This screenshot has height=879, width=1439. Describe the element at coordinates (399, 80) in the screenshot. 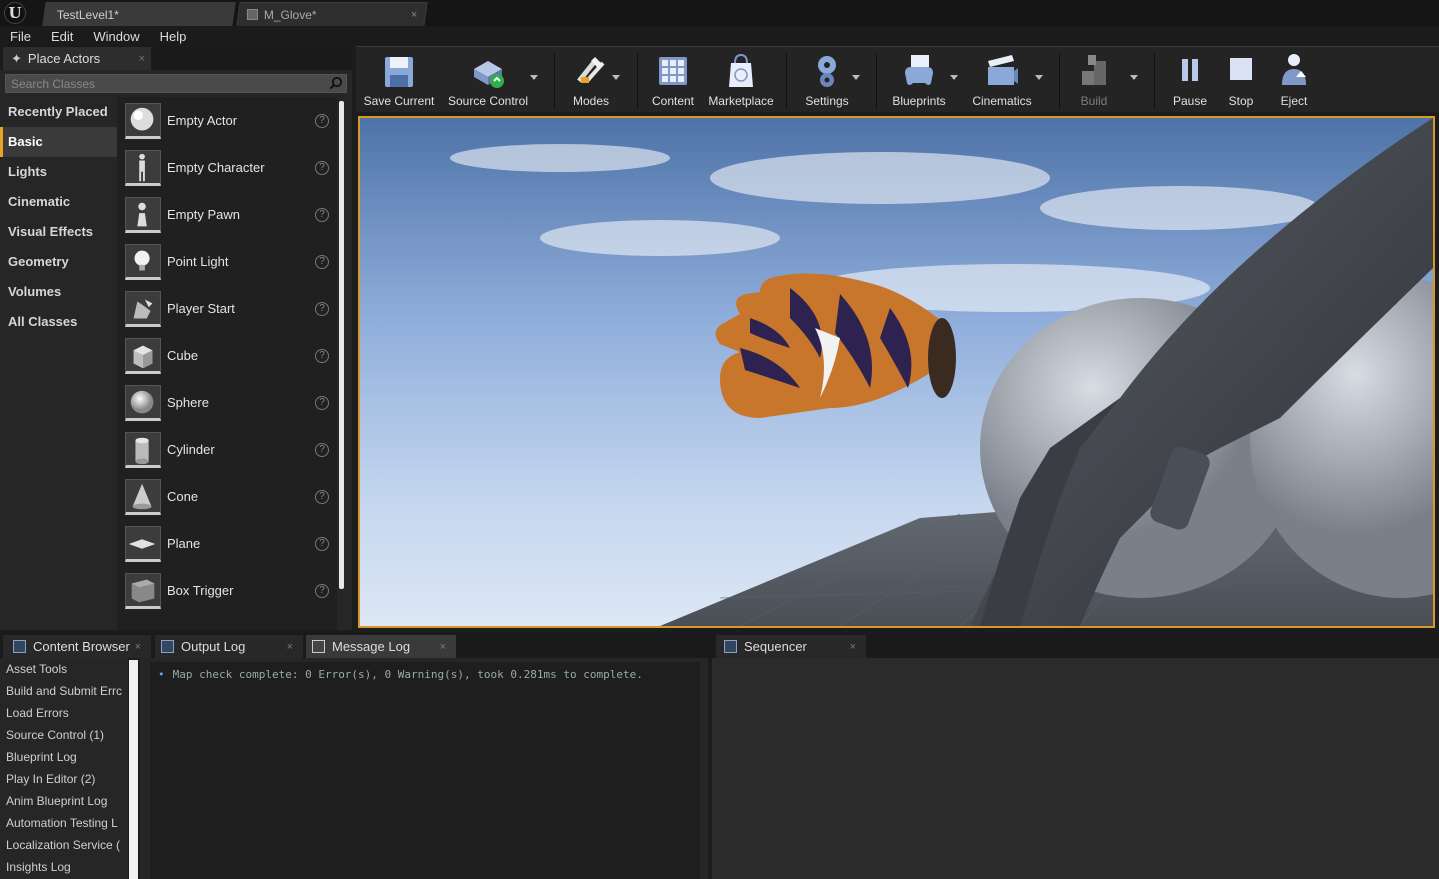

I see `save-current-button: Save Current` at that location.